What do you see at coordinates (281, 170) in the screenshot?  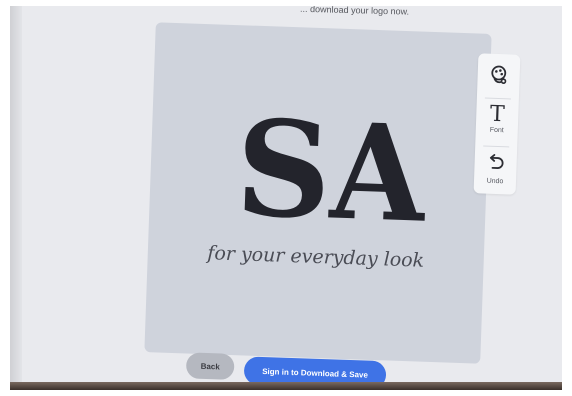 I see `monogram-letter-s: S` at bounding box center [281, 170].